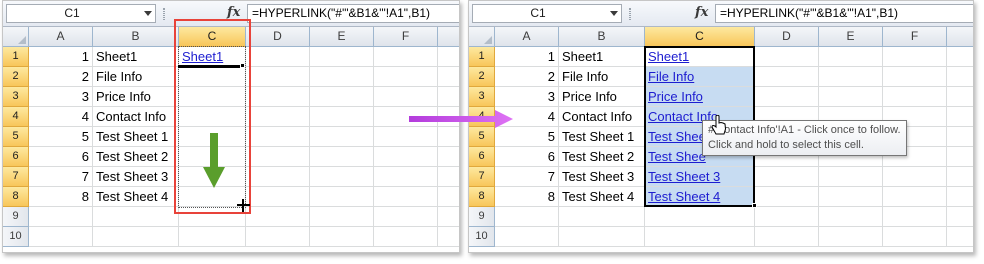 The width and height of the screenshot is (984, 264). What do you see at coordinates (547, 13) in the screenshot?
I see `name-box: C1` at bounding box center [547, 13].